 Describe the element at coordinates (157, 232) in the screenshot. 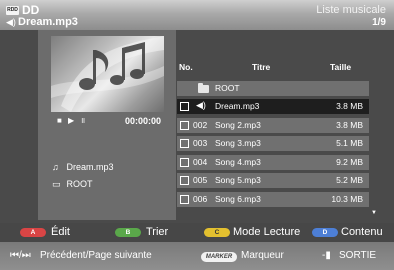

I see `sort-label: Trier` at that location.